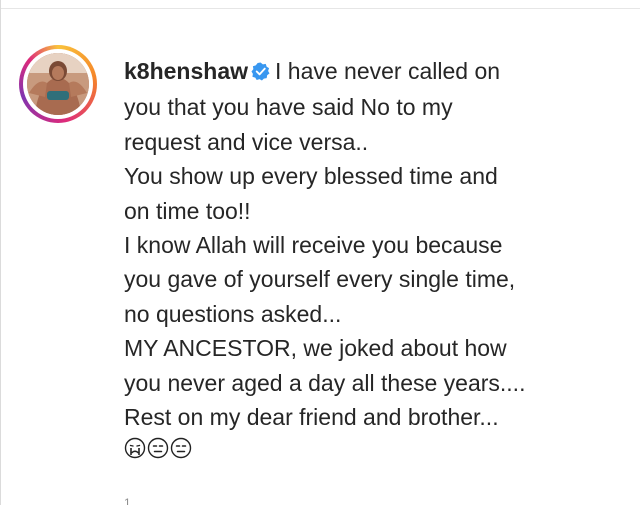  What do you see at coordinates (320, 4) in the screenshot?
I see `top-divider` at bounding box center [320, 4].